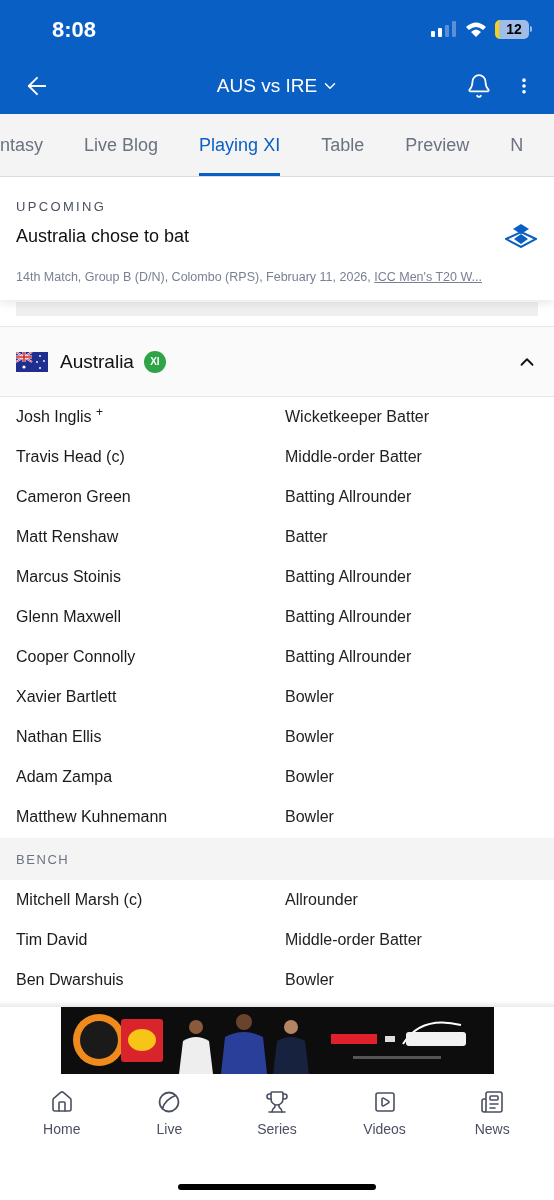  What do you see at coordinates (154, 361) in the screenshot?
I see `playing-xi-badge: XI` at bounding box center [154, 361].